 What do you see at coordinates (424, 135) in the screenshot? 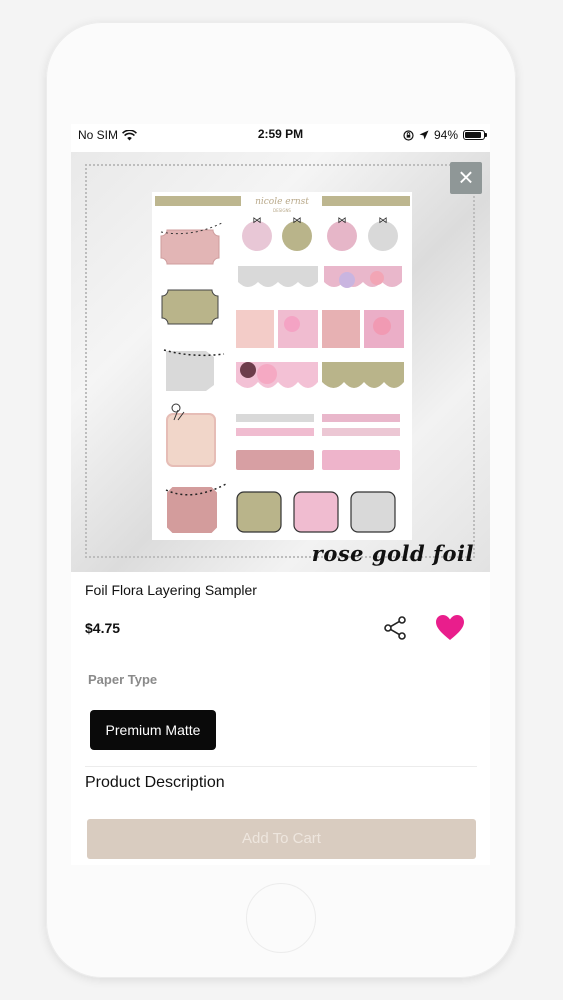
I see `location-arrow-icon` at bounding box center [424, 135].